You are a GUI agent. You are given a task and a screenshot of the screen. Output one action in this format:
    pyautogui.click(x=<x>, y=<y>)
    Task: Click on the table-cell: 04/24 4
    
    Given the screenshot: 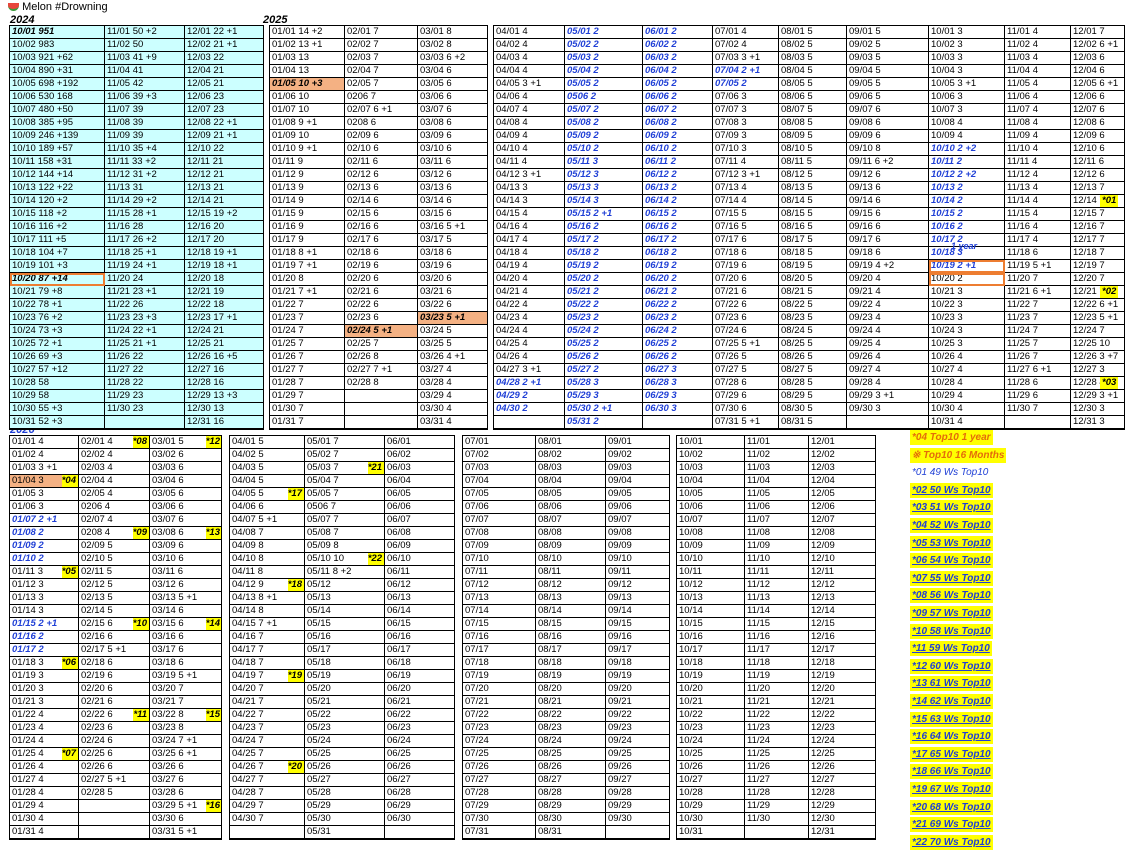 What is the action you would take?
    pyautogui.click(x=529, y=331)
    